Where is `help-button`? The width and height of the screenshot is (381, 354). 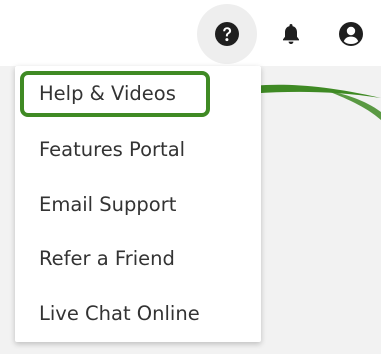
help-button is located at coordinates (227, 34).